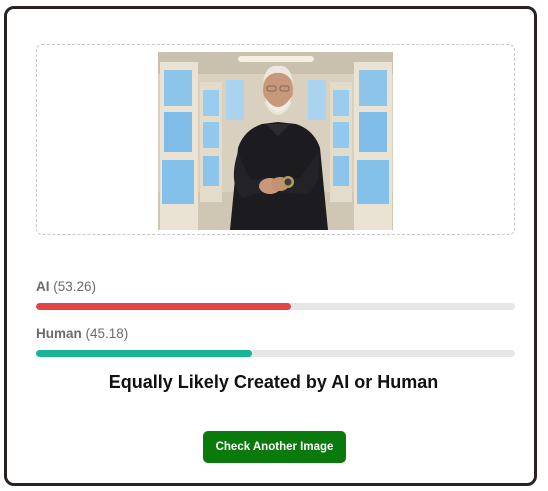 This screenshot has width=548, height=491. What do you see at coordinates (75, 286) in the screenshot?
I see `ai-score-value: (53.26)` at bounding box center [75, 286].